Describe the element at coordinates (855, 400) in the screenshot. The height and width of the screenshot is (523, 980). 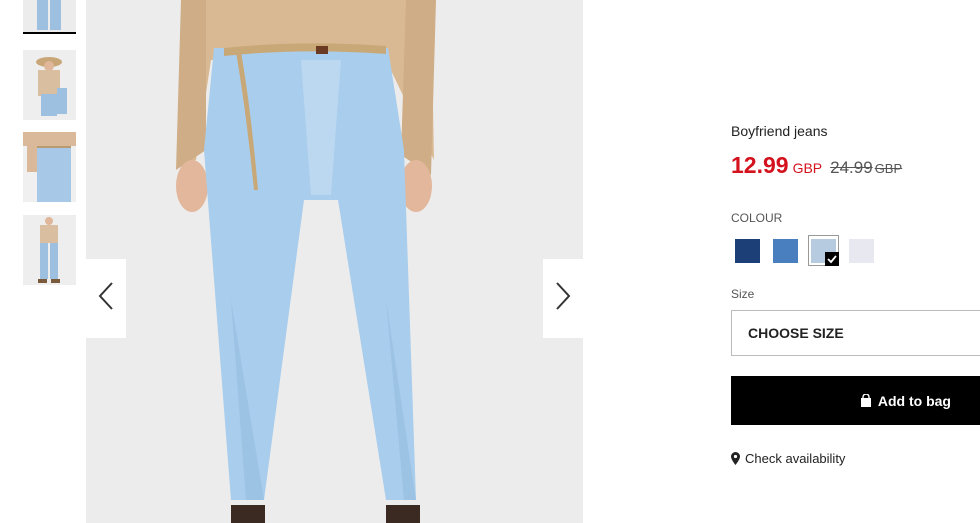
I see `add-to-bag-button: Add to bag` at that location.